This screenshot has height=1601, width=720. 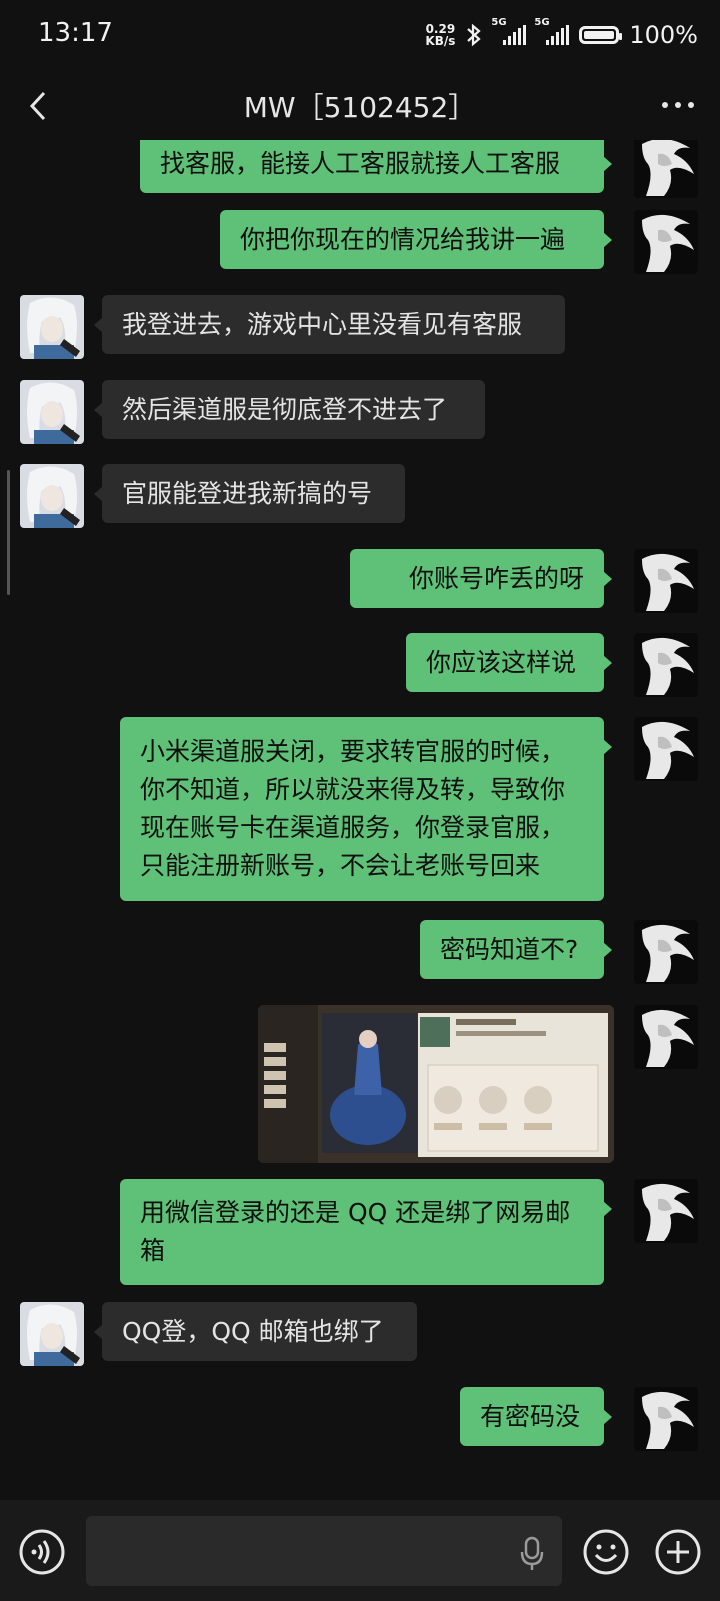 What do you see at coordinates (663, 35) in the screenshot?
I see `battery-level: 100%` at bounding box center [663, 35].